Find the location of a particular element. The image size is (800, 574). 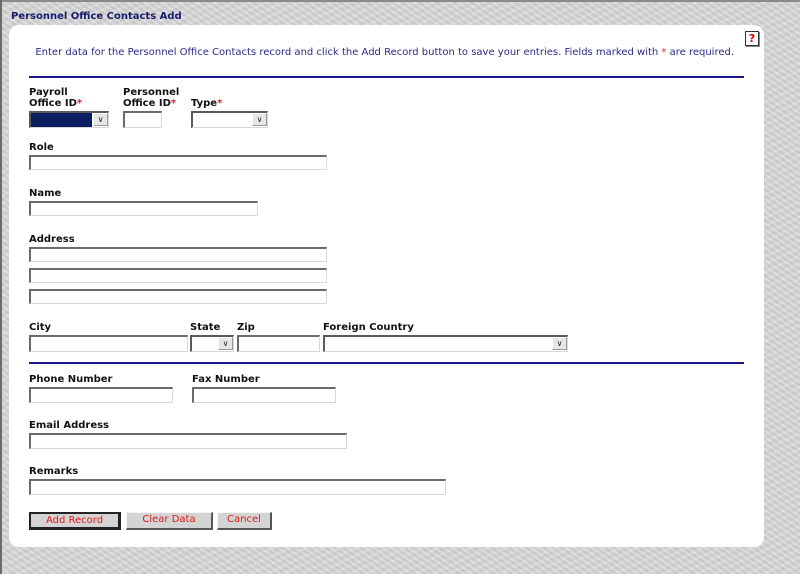

role-input is located at coordinates (178, 162).